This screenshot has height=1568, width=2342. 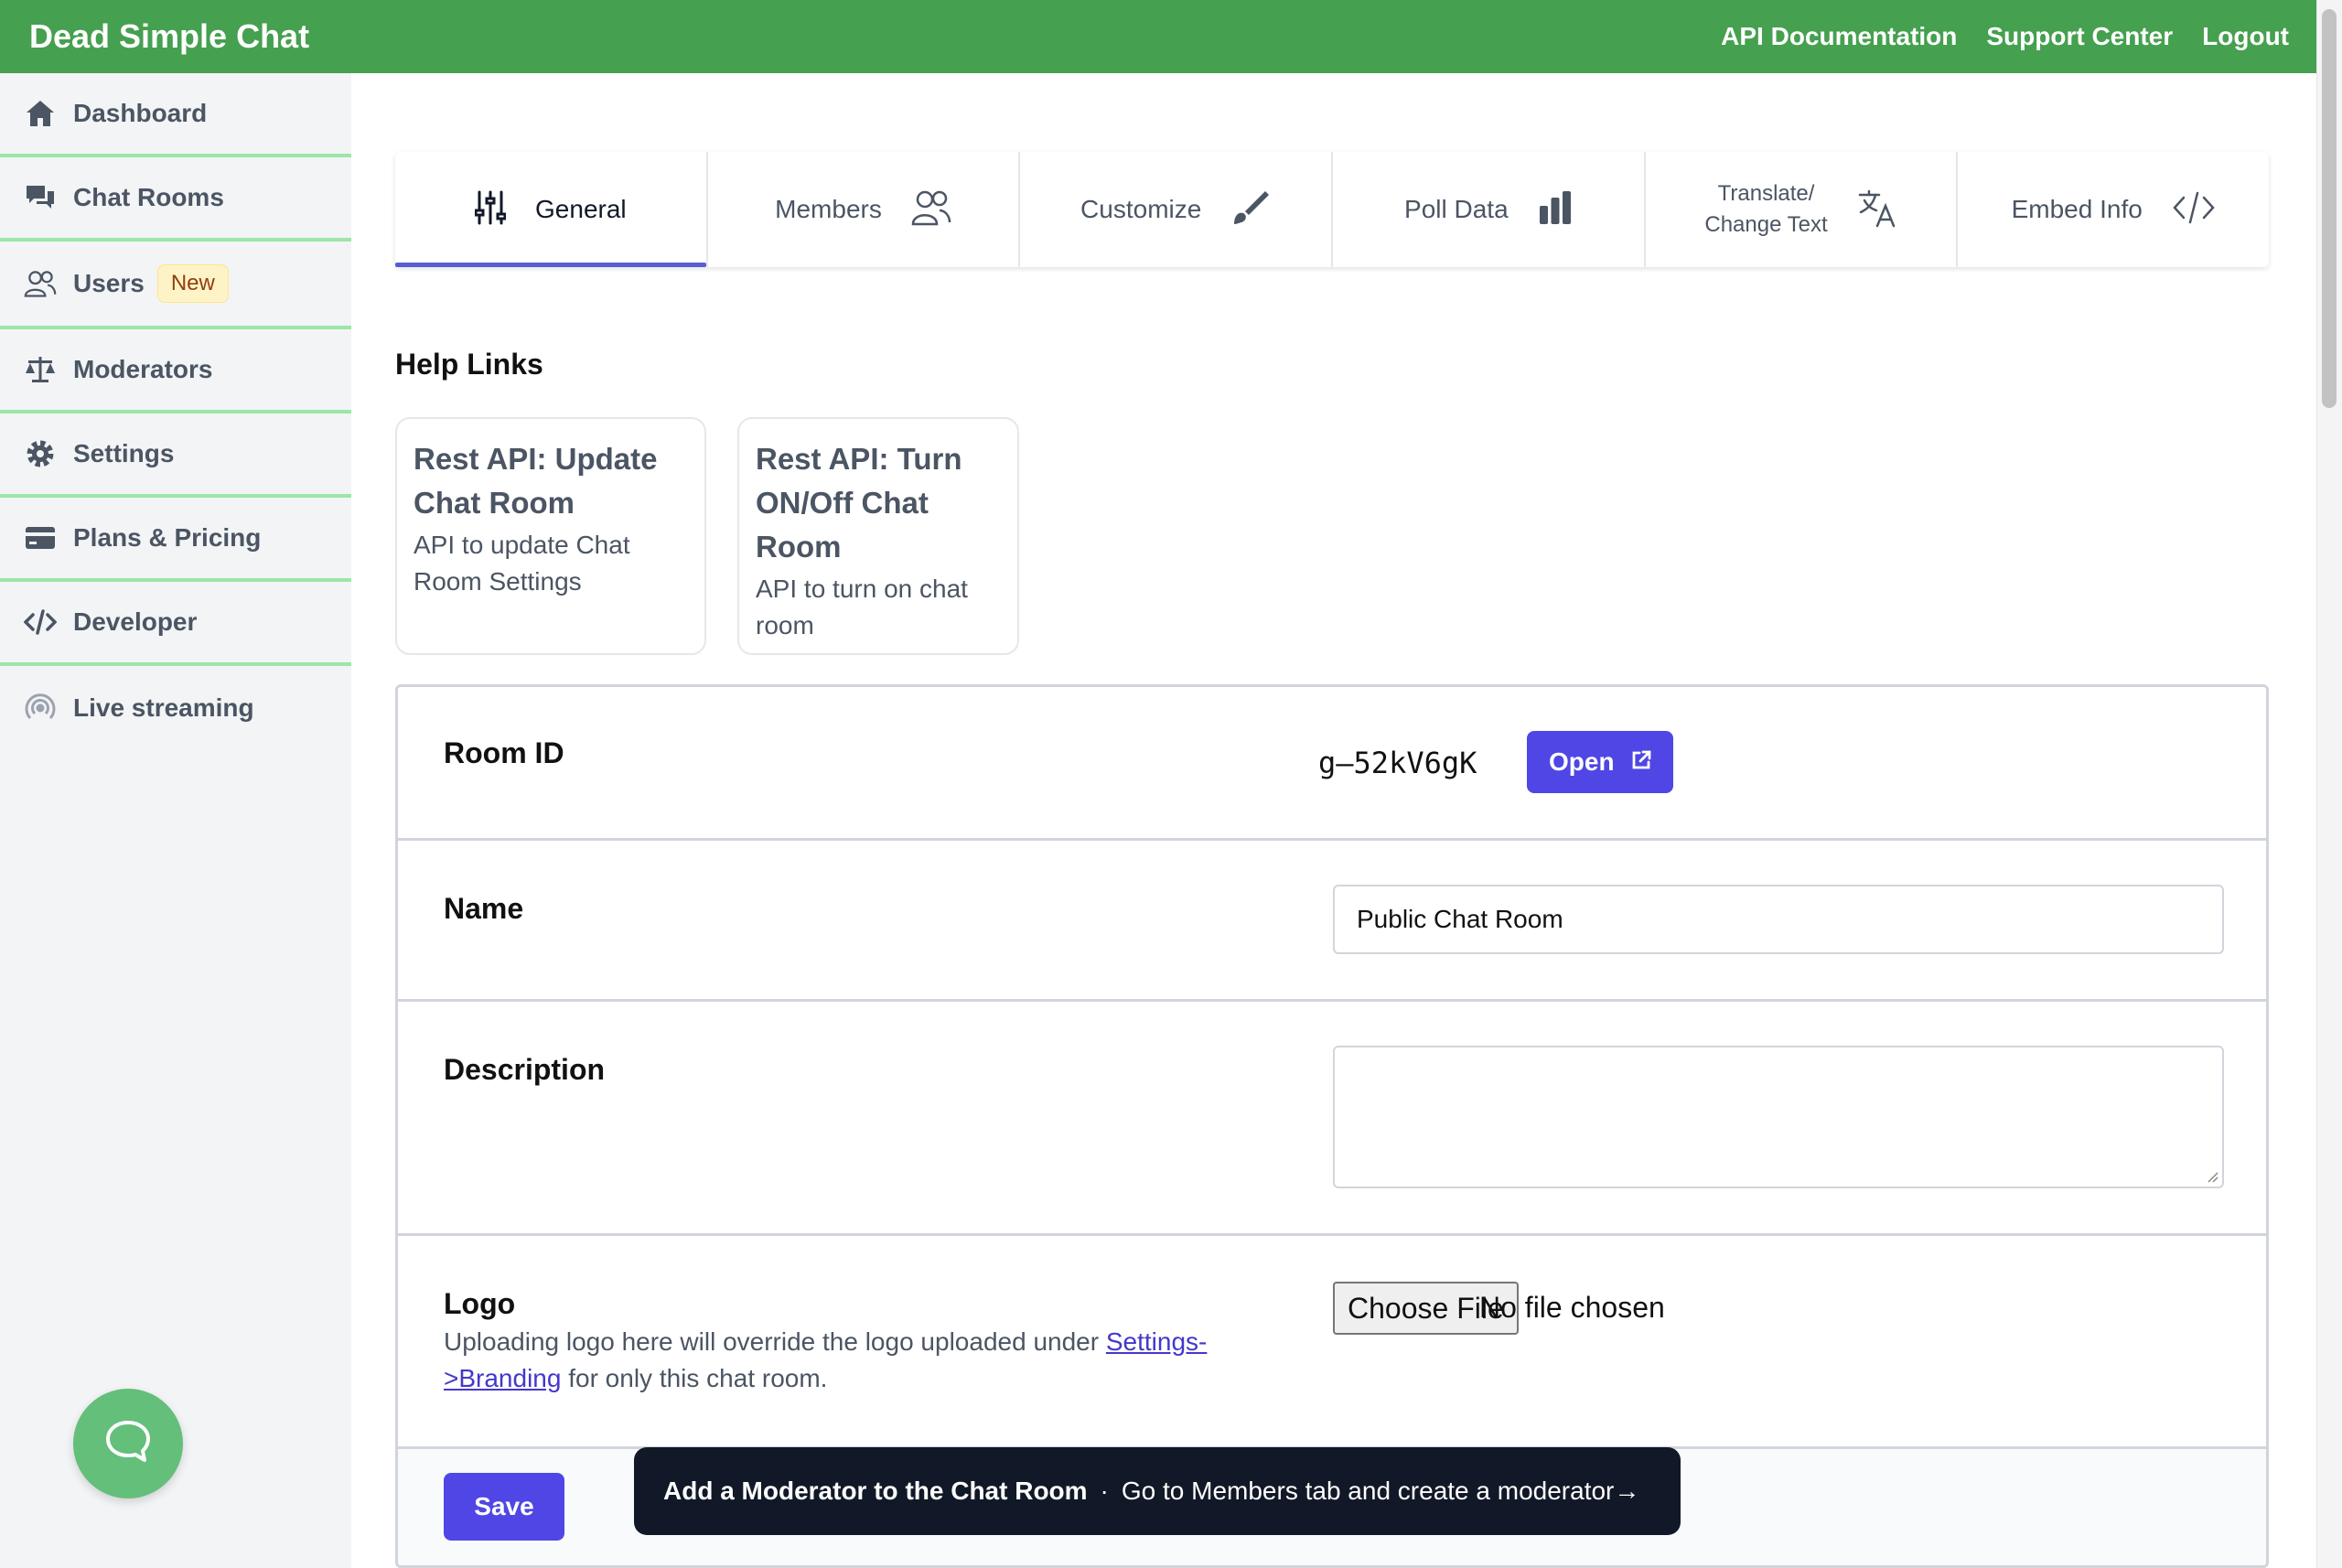 I want to click on help-card-desc: API to update Chat Room Settings, so click(x=551, y=563).